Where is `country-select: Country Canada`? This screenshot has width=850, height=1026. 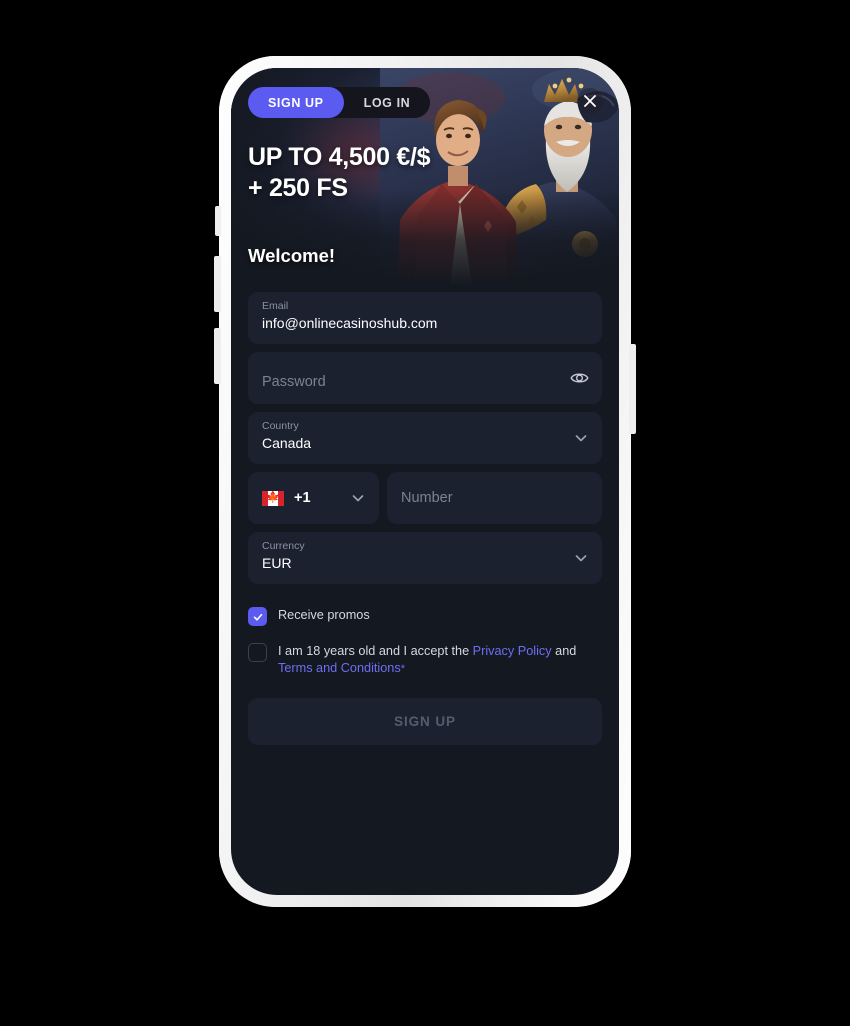
country-select: Country Canada is located at coordinates (425, 438).